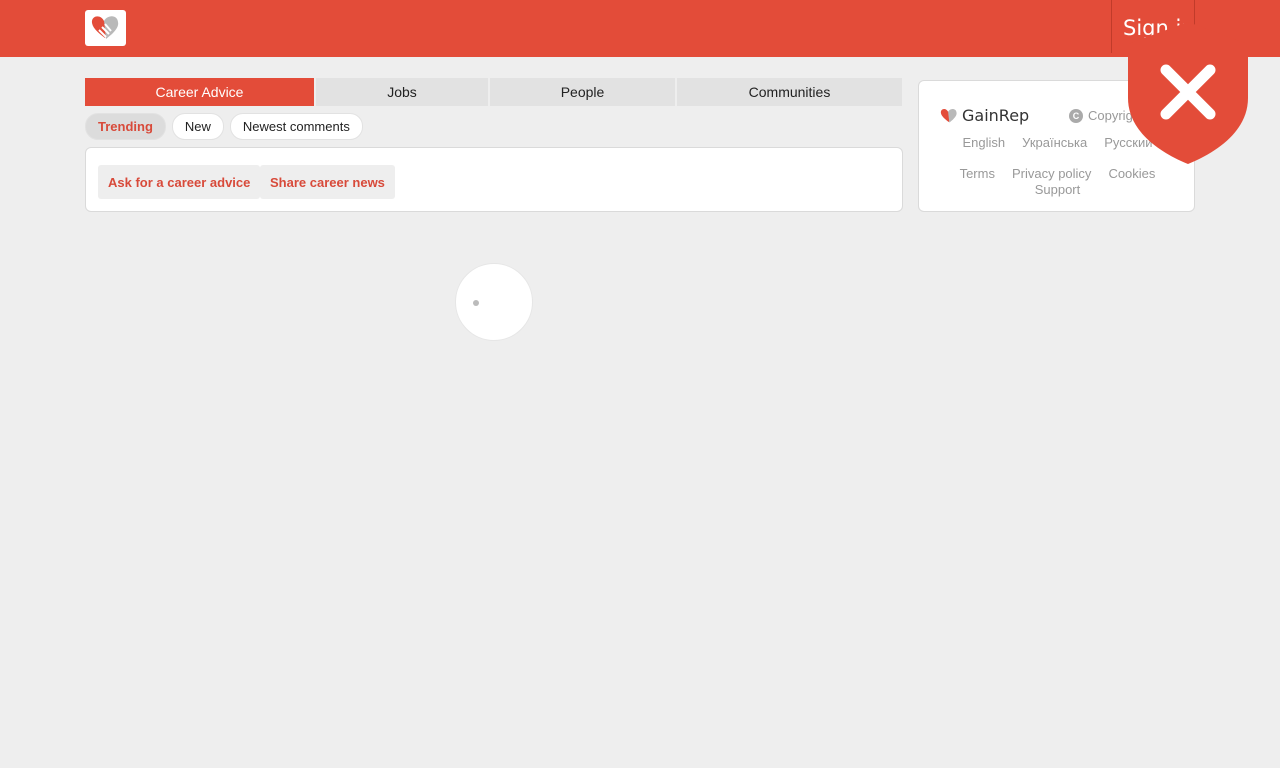 This screenshot has width=1280, height=768. What do you see at coordinates (1051, 173) in the screenshot?
I see `privacy-policy-link: Privacy policy` at bounding box center [1051, 173].